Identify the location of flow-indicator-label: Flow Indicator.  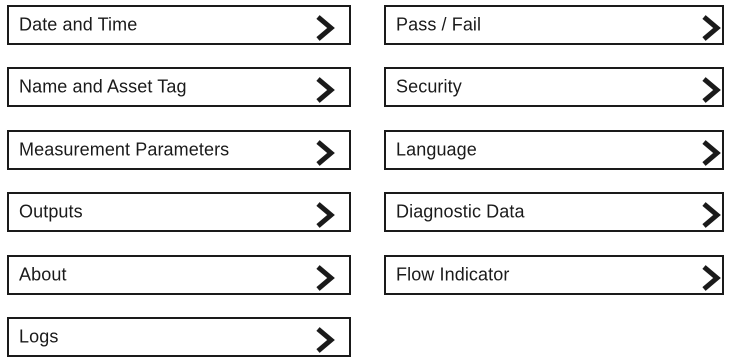
(453, 274).